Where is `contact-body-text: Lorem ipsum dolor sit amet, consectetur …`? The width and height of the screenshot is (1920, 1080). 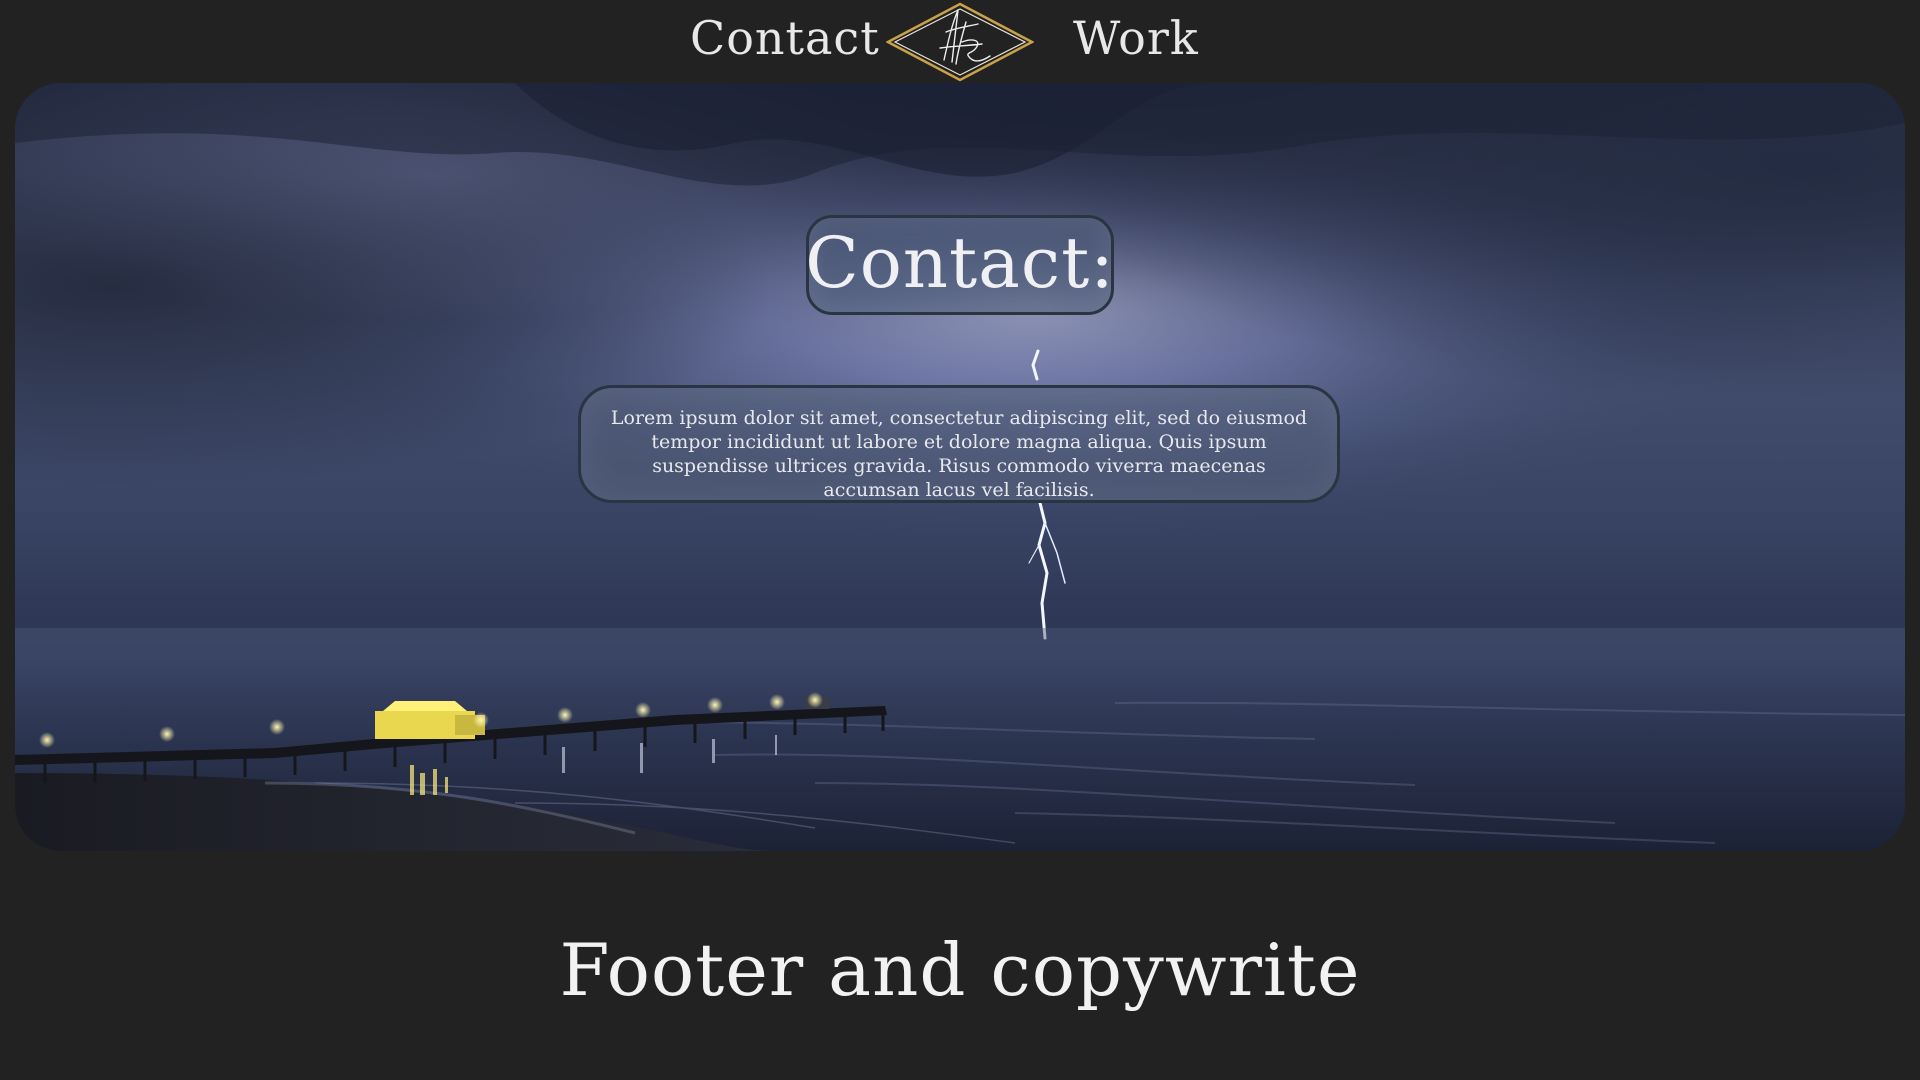 contact-body-text: Lorem ipsum dolor sit amet, consectetur … is located at coordinates (959, 454).